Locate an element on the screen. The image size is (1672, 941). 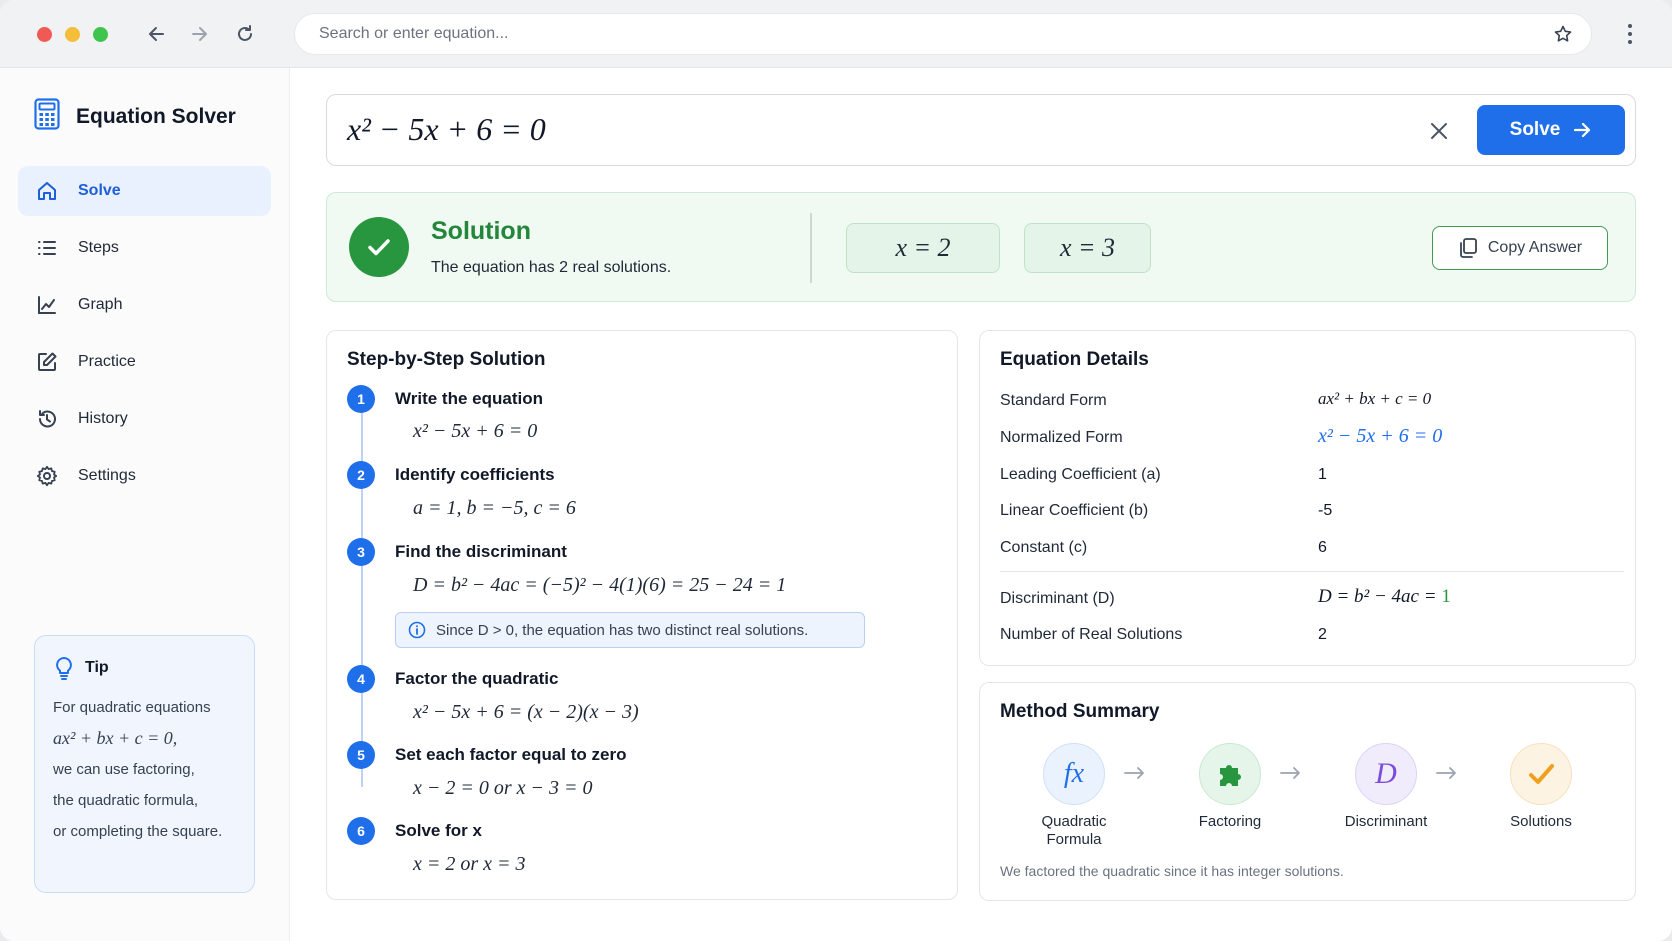
method-label: Factoring is located at coordinates (1230, 821).